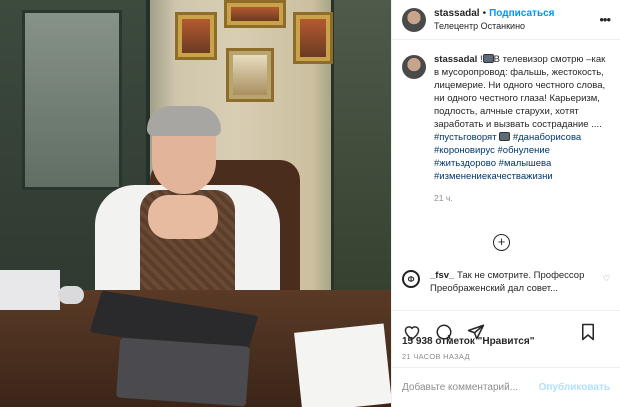 The image size is (620, 407). Describe the element at coordinates (71, 295) in the screenshot. I see `photo-mouse` at that location.